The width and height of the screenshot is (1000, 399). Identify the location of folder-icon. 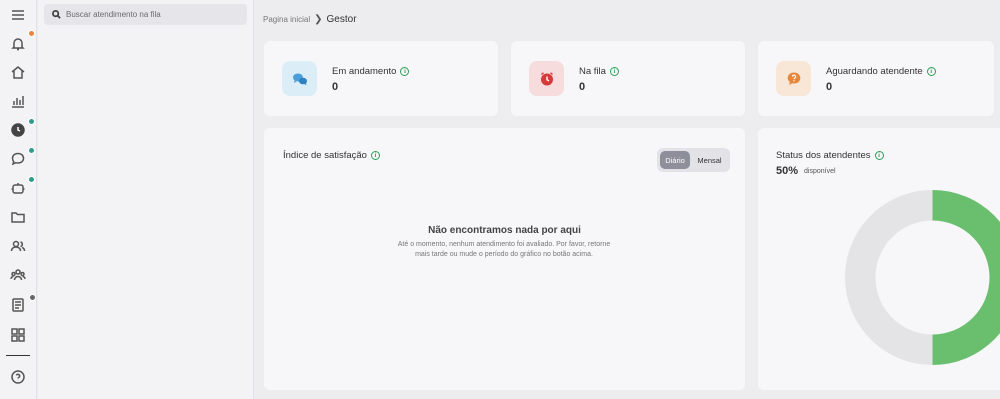
(18, 217).